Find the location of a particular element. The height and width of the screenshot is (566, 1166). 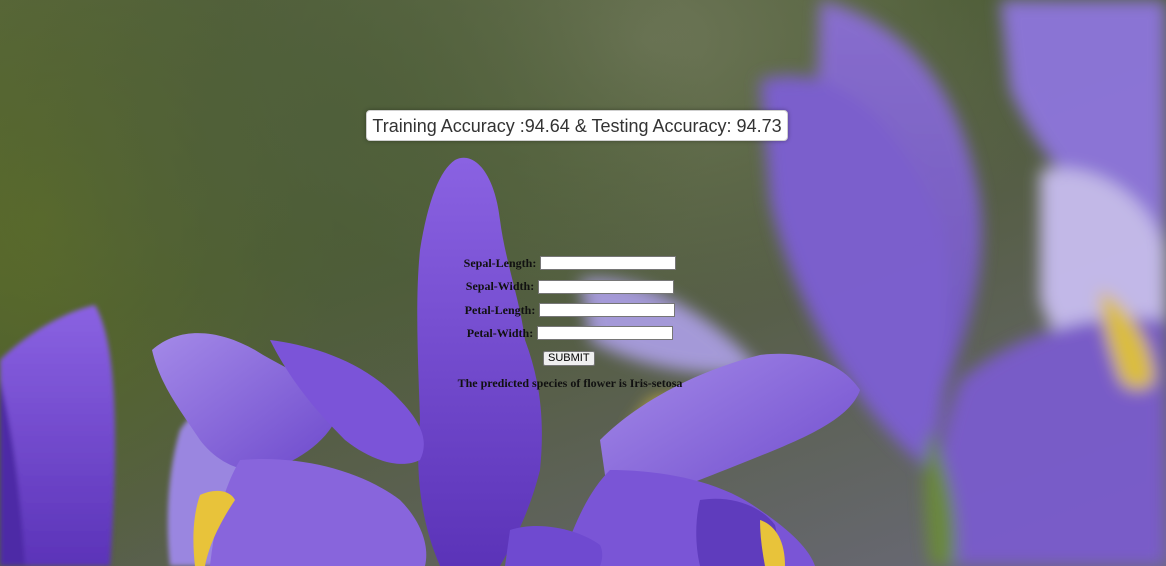

sepal-length-row: Sepal-Length: is located at coordinates (570, 265).